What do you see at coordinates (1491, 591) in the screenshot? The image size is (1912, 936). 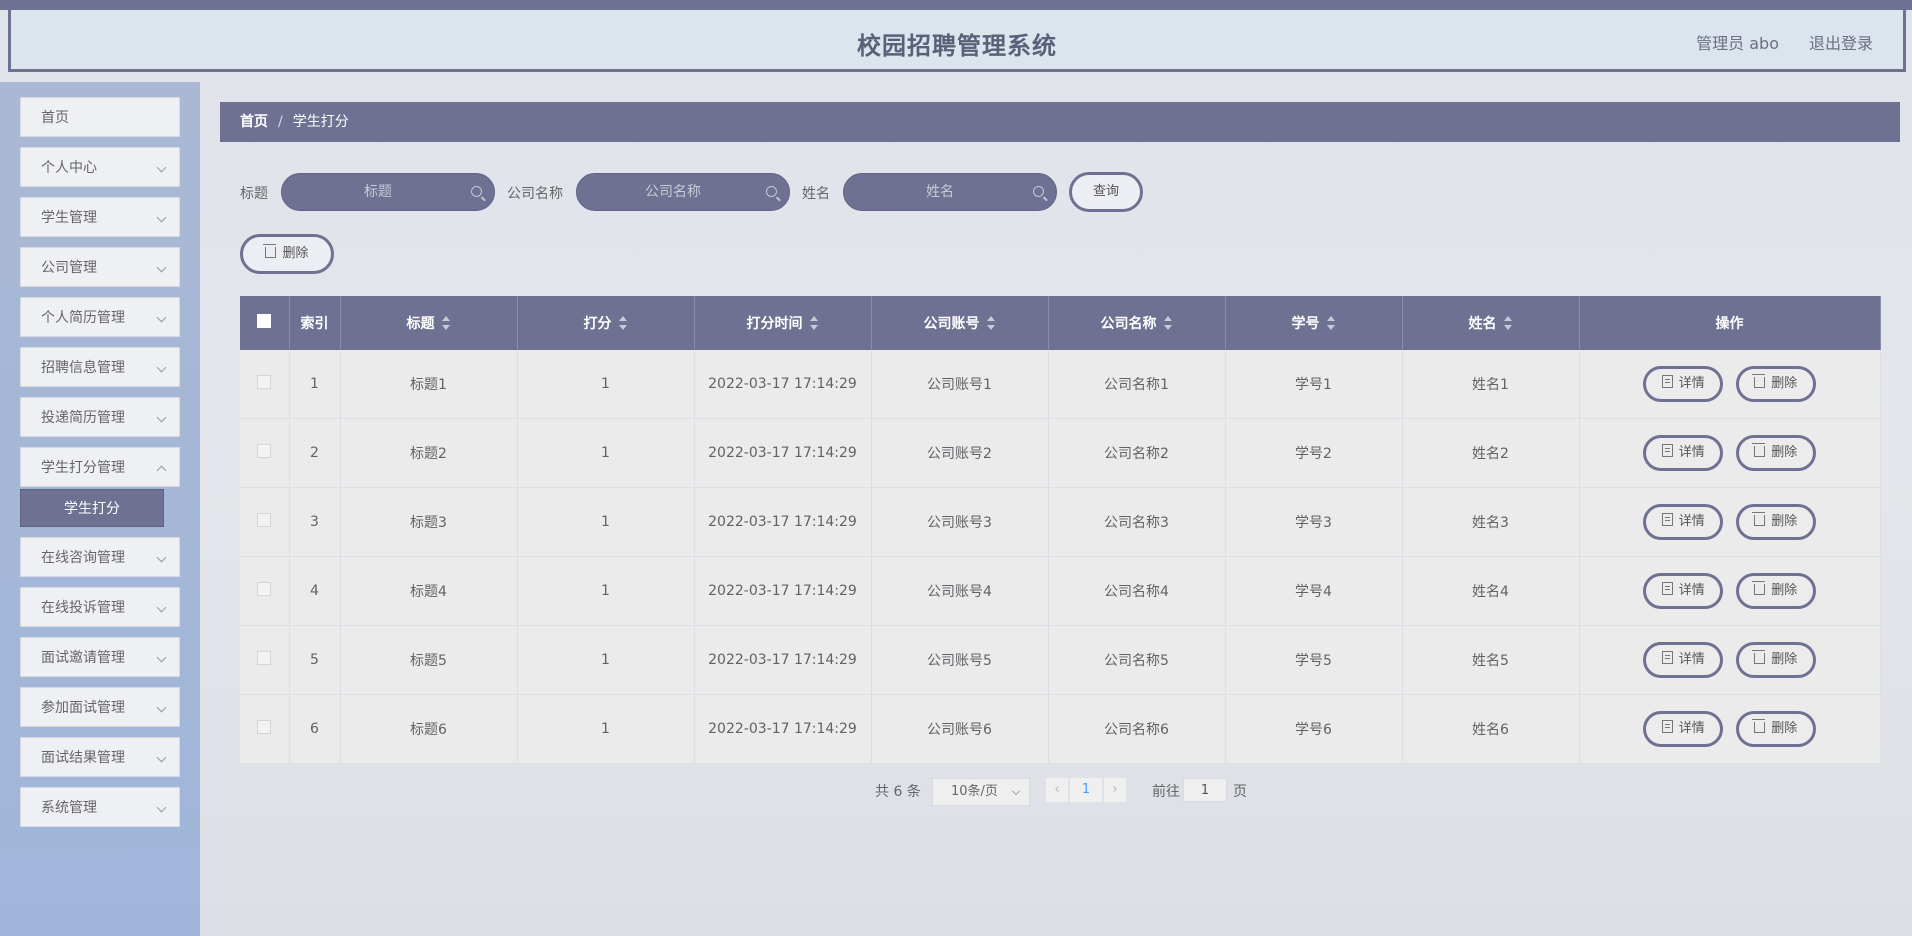 I see `cell-name: 姓名4` at bounding box center [1491, 591].